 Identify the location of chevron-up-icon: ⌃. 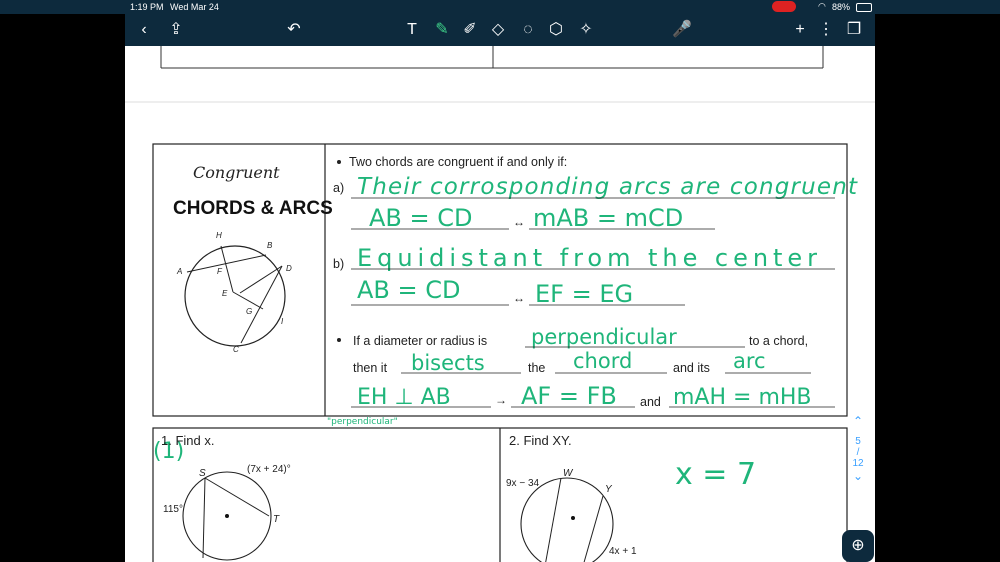
(858, 421).